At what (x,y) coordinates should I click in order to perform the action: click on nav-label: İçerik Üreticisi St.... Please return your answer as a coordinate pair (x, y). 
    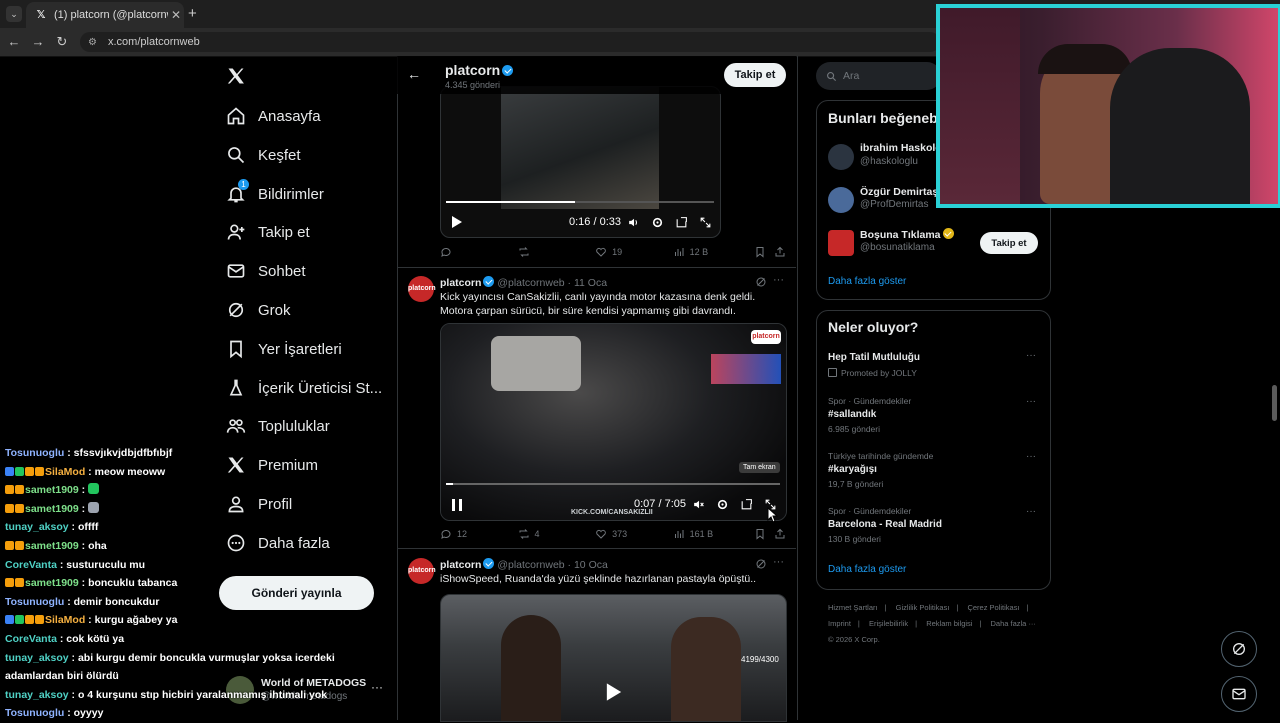
    Looking at the image, I should click on (320, 388).